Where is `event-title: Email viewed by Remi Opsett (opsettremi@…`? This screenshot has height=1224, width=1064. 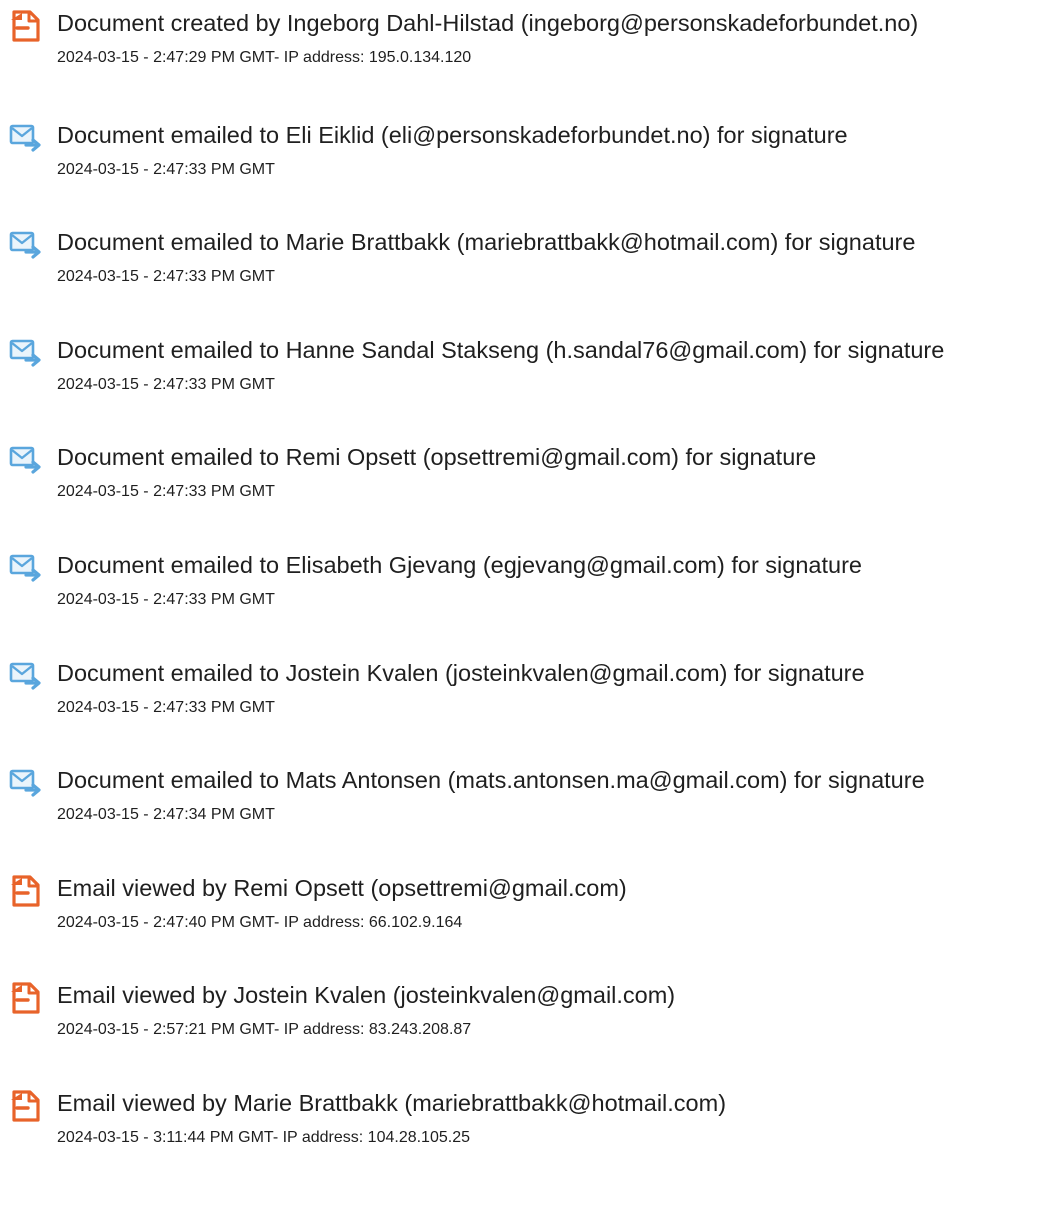 event-title: Email viewed by Remi Opsett (opsettremi@… is located at coordinates (342, 888).